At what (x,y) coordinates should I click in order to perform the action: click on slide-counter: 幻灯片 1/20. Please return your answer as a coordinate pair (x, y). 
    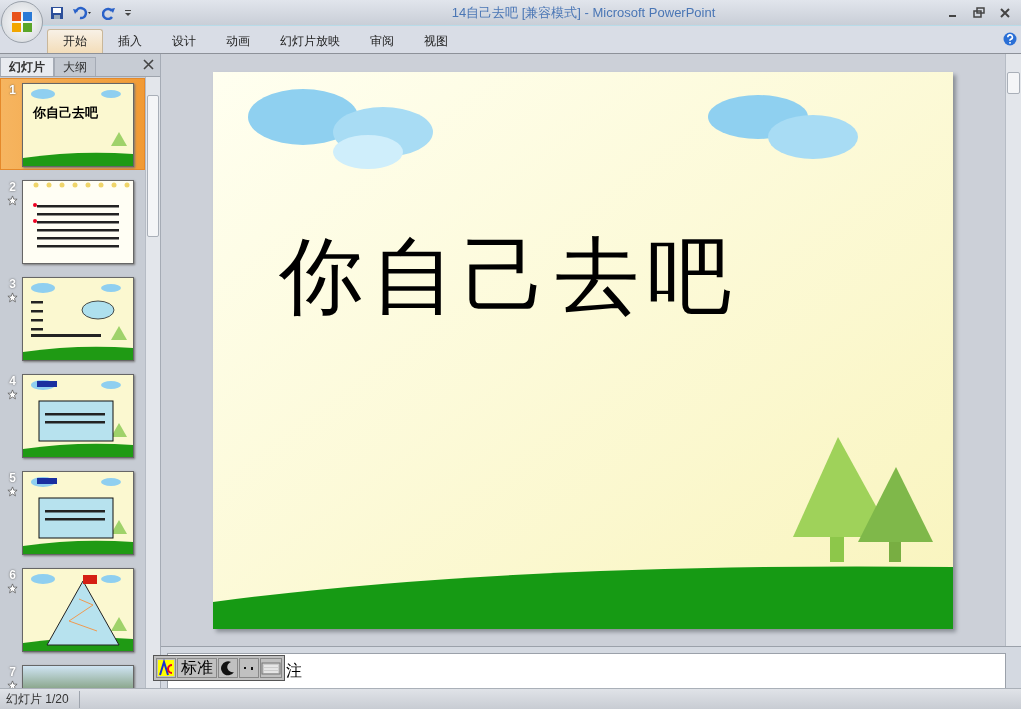
    Looking at the image, I should click on (40, 699).